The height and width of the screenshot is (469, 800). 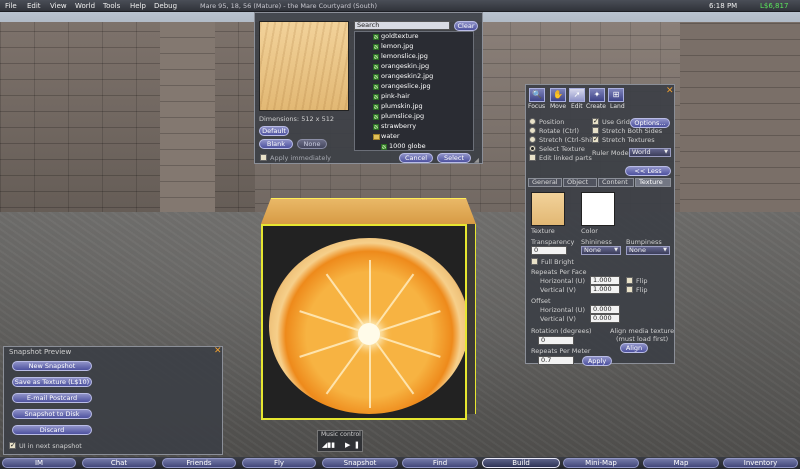 I want to click on align-button: Align, so click(x=634, y=348).